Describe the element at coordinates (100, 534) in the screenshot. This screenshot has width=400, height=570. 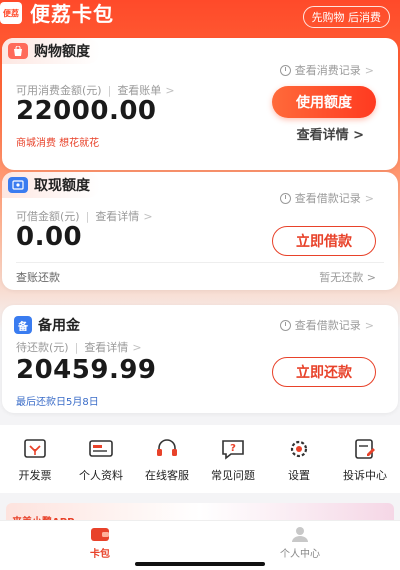
I see `wallet-icon` at that location.